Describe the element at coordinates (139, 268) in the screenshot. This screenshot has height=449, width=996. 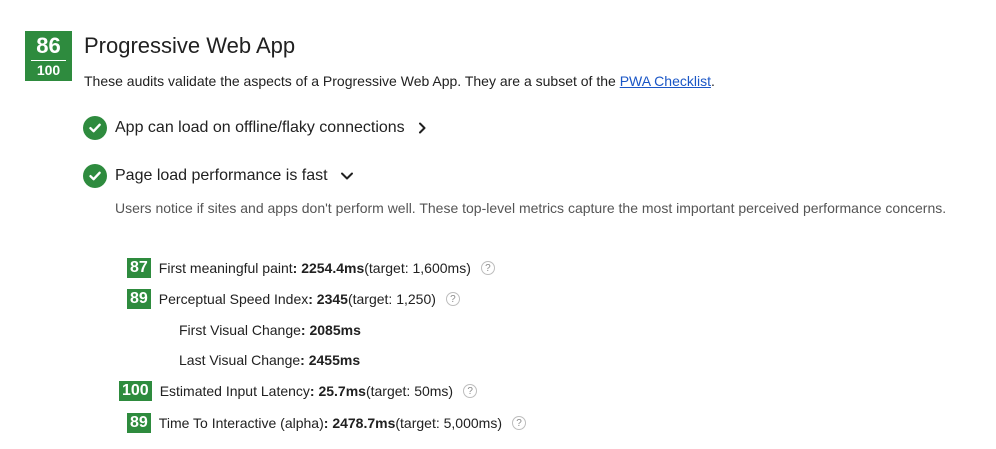
I see `metric-score-badge: 87` at that location.